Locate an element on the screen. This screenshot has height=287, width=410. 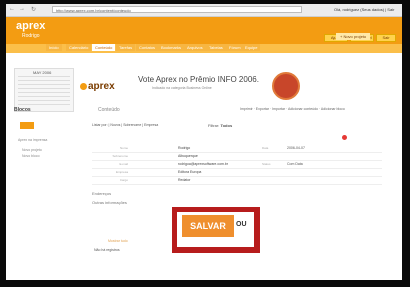
field-label: Nome is located at coordinates (123, 148).